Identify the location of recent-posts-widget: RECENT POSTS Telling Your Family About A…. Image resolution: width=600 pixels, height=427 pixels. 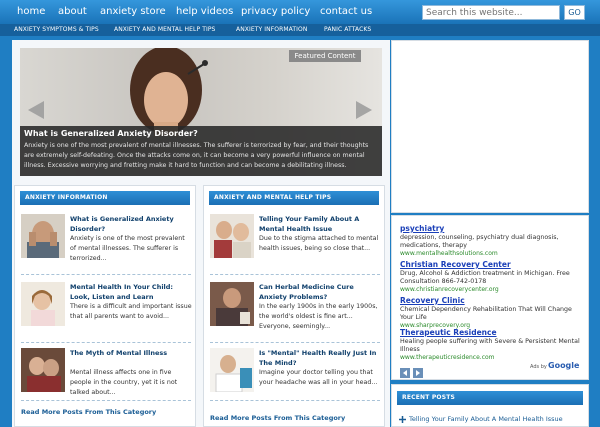
(490, 405).